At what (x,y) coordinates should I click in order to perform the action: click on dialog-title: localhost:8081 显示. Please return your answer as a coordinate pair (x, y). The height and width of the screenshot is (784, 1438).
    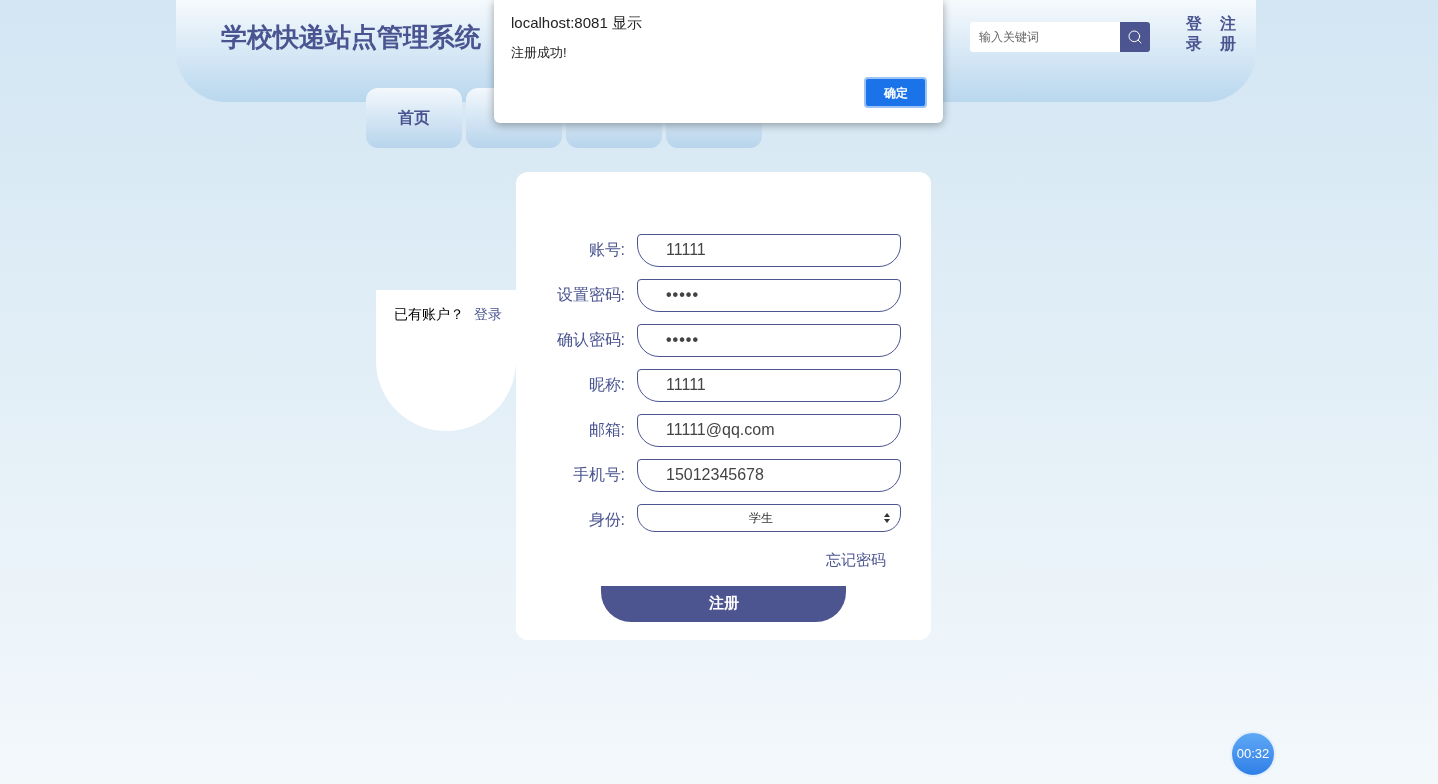
    Looking at the image, I should click on (577, 23).